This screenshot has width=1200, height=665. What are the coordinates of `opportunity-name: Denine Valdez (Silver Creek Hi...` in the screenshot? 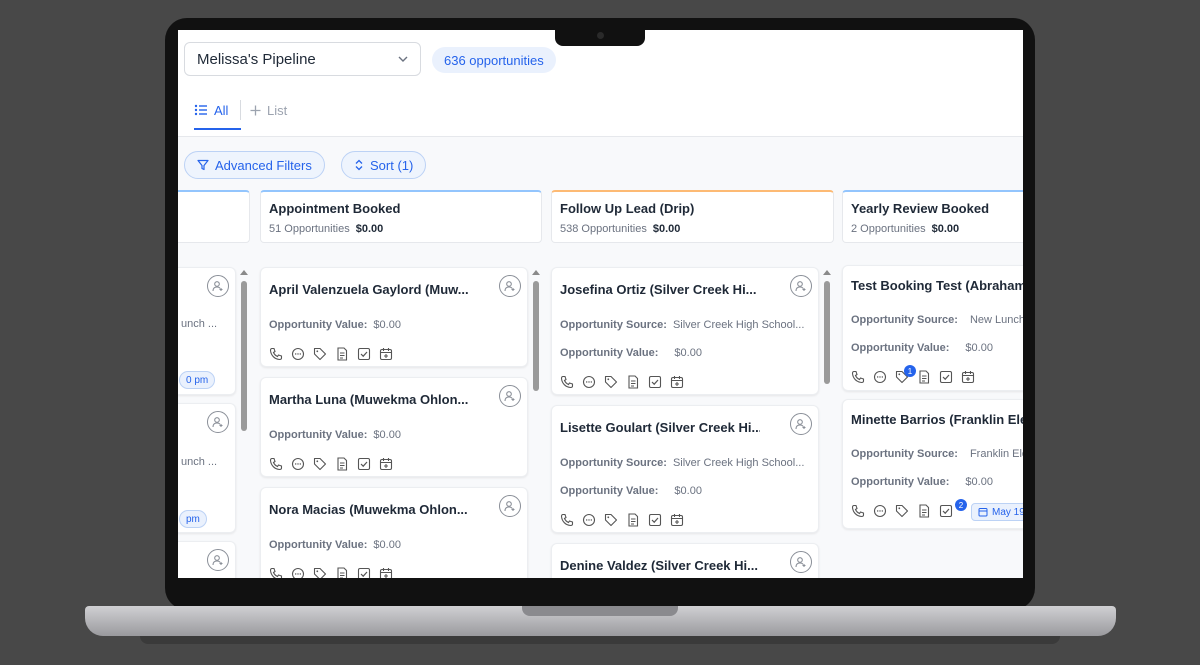 It's located at (659, 565).